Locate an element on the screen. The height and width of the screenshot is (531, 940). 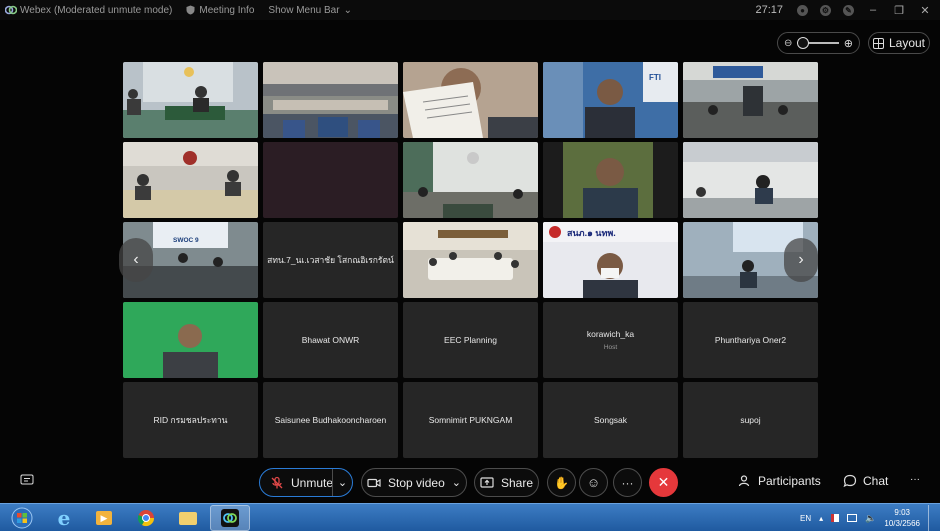
taskbar-explorer is located at coordinates (188, 518).